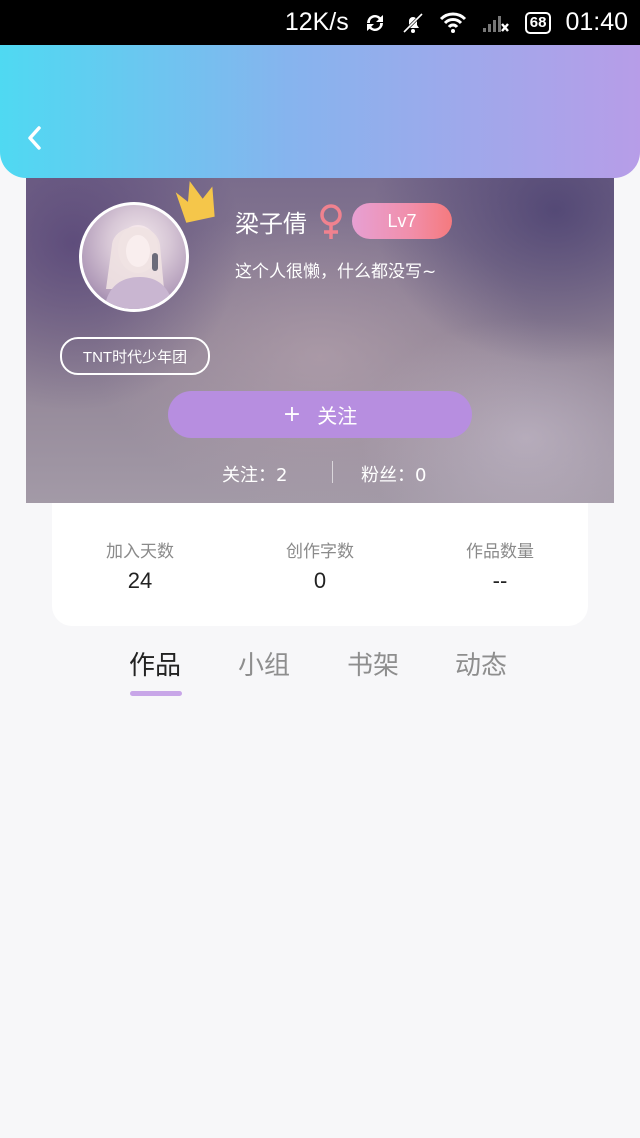 The height and width of the screenshot is (1138, 640). Describe the element at coordinates (453, 23) in the screenshot. I see `wifi-icon` at that location.